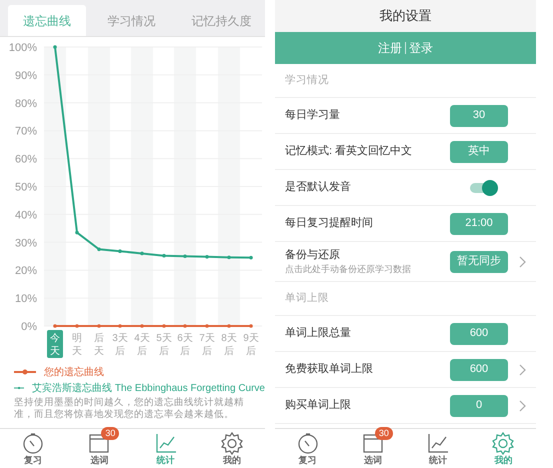 This screenshot has width=553, height=468. Describe the element at coordinates (479, 261) in the screenshot. I see `value-button: 暂无同步` at that location.